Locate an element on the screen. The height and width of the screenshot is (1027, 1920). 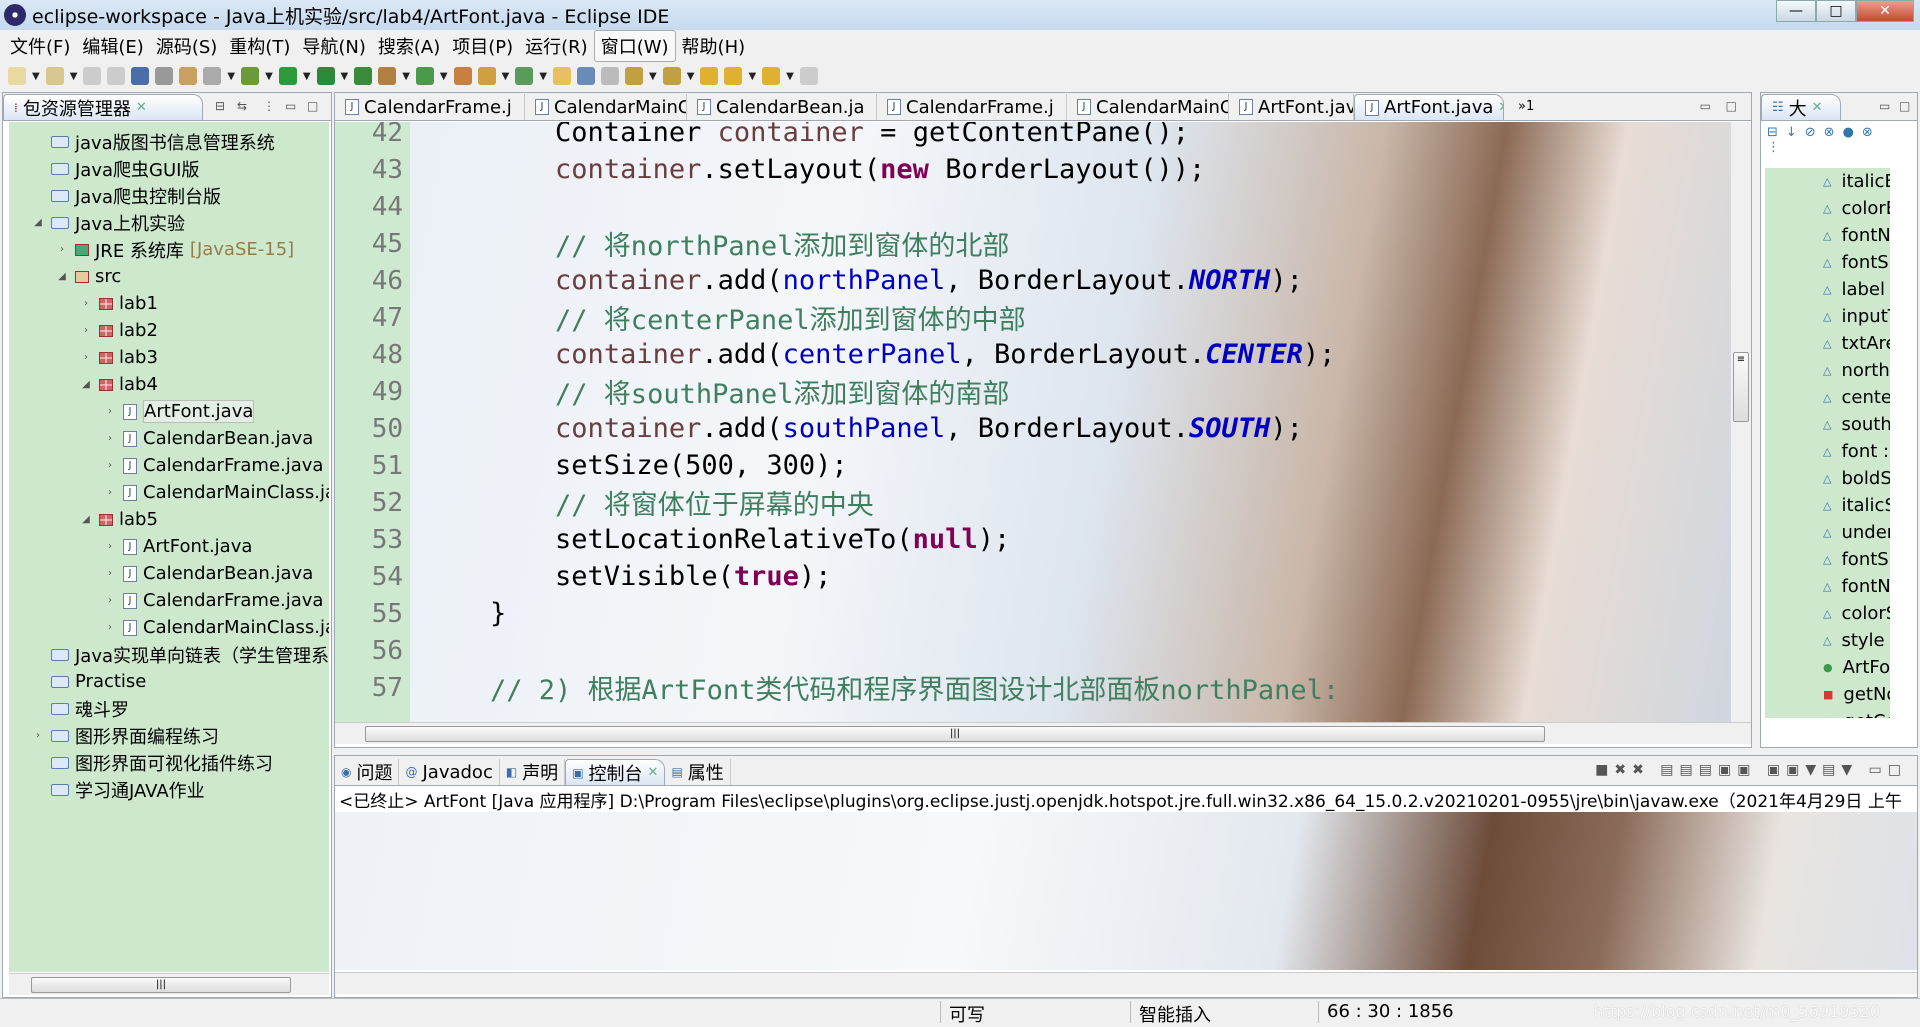
console-toolbar: ■✖✖ ▤▤▤▣▣ ▣▣▼▤▼ ▭□ is located at coordinates (1751, 770).